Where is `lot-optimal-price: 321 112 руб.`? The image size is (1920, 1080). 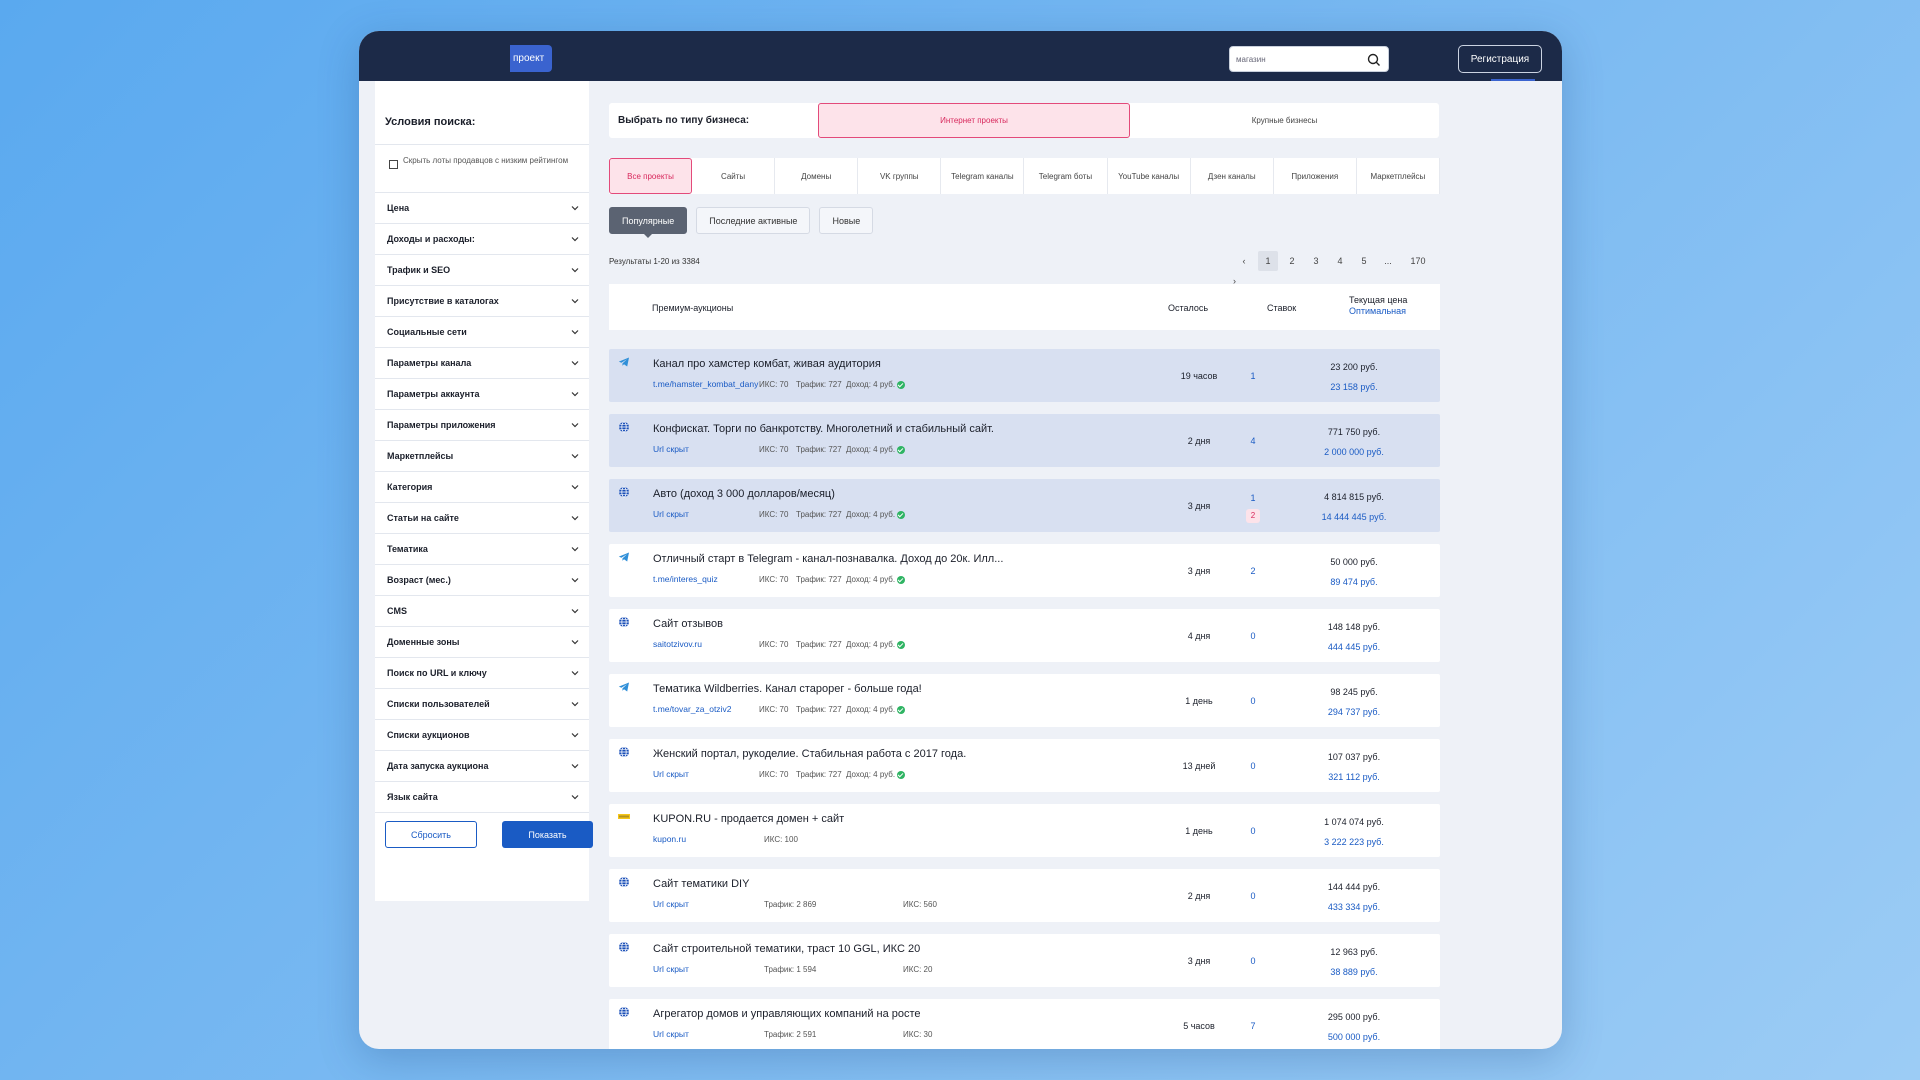 lot-optimal-price: 321 112 руб. is located at coordinates (1354, 777).